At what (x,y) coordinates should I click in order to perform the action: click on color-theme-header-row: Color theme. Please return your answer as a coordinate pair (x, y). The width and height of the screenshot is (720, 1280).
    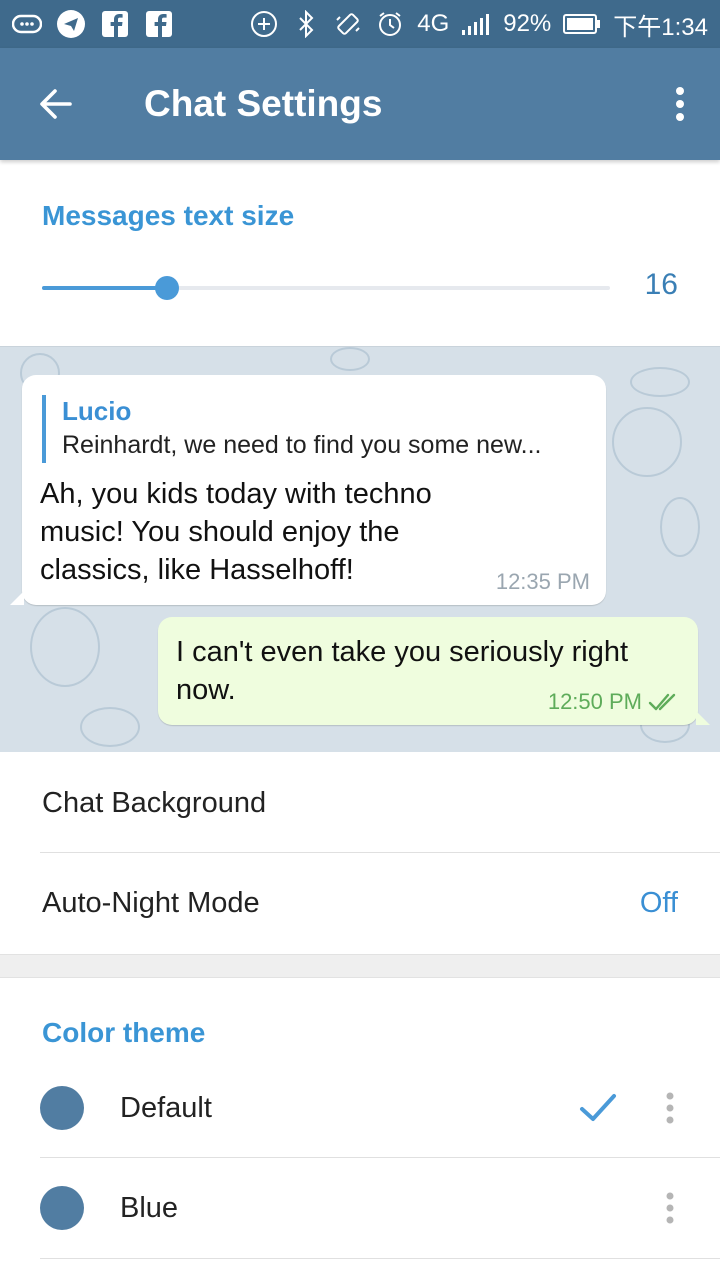
    Looking at the image, I should click on (360, 1019).